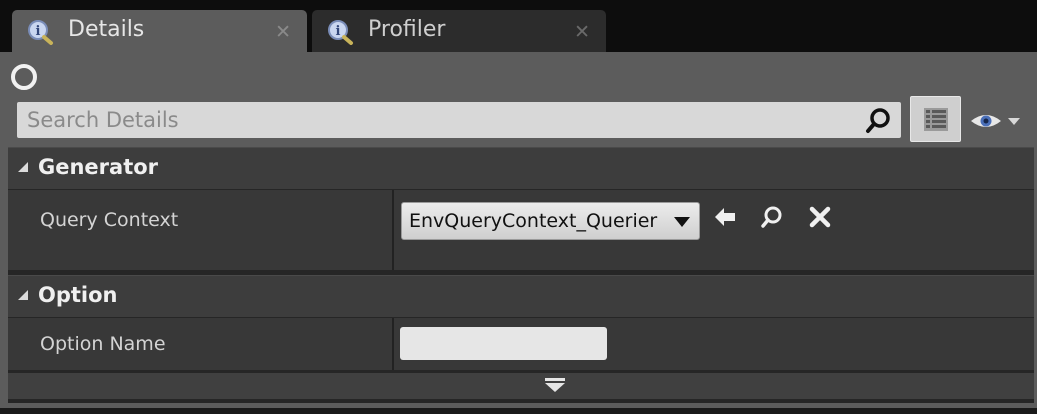 The image size is (1037, 414). What do you see at coordinates (437, 120) in the screenshot?
I see `search-input` at bounding box center [437, 120].